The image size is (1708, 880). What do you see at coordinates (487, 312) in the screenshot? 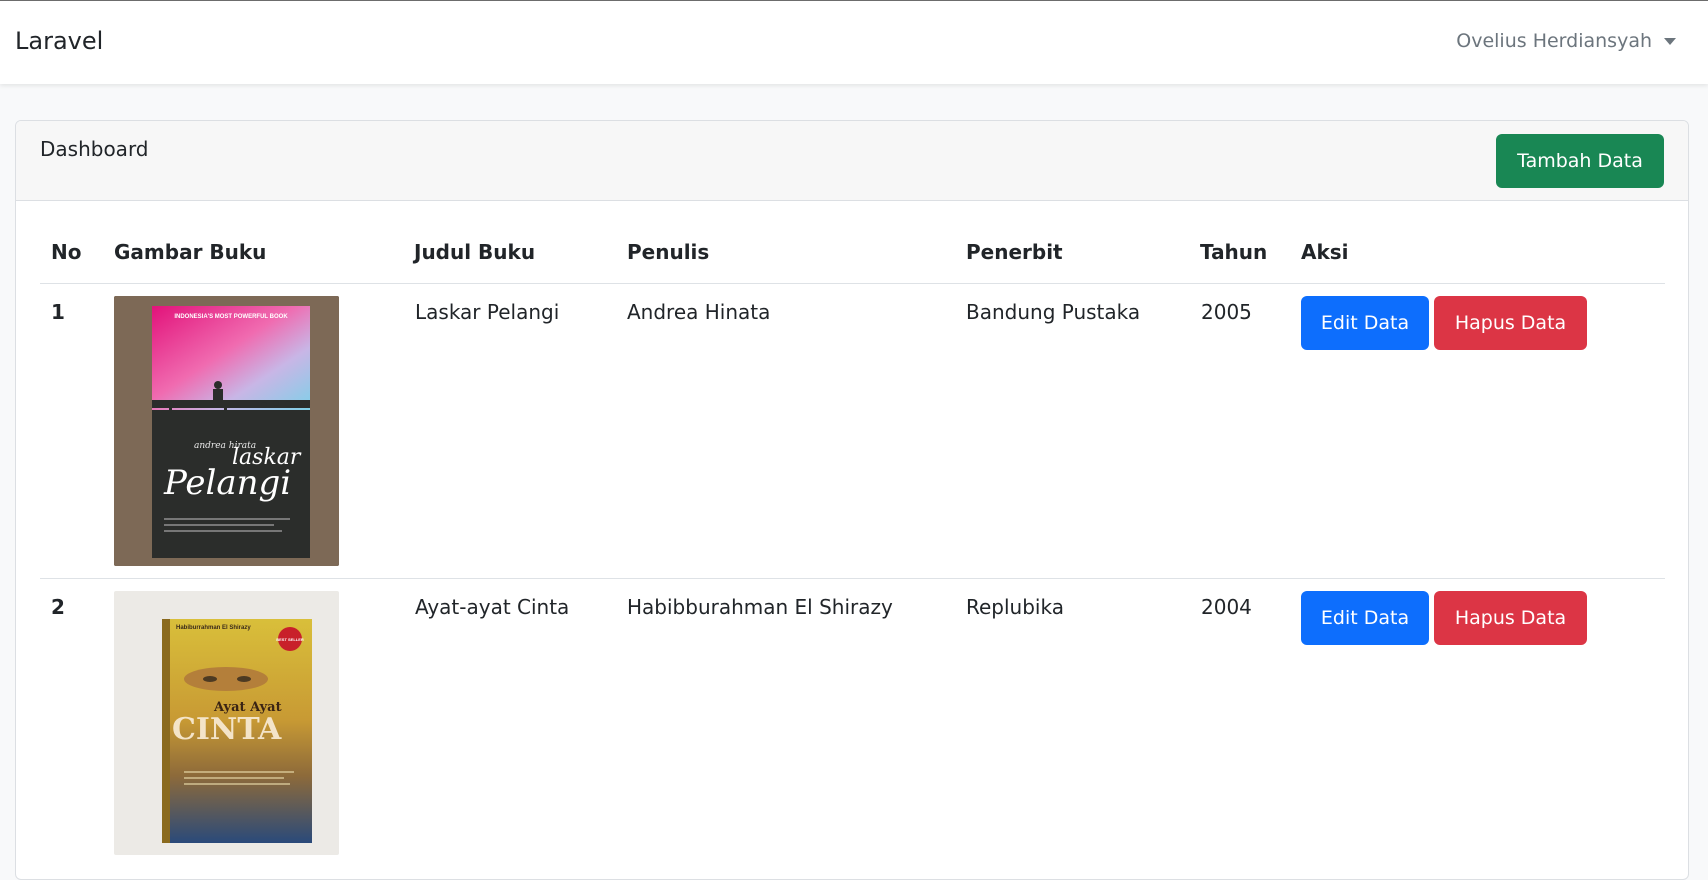
I see `cell-judul-buku: Laskar Pelangi` at bounding box center [487, 312].